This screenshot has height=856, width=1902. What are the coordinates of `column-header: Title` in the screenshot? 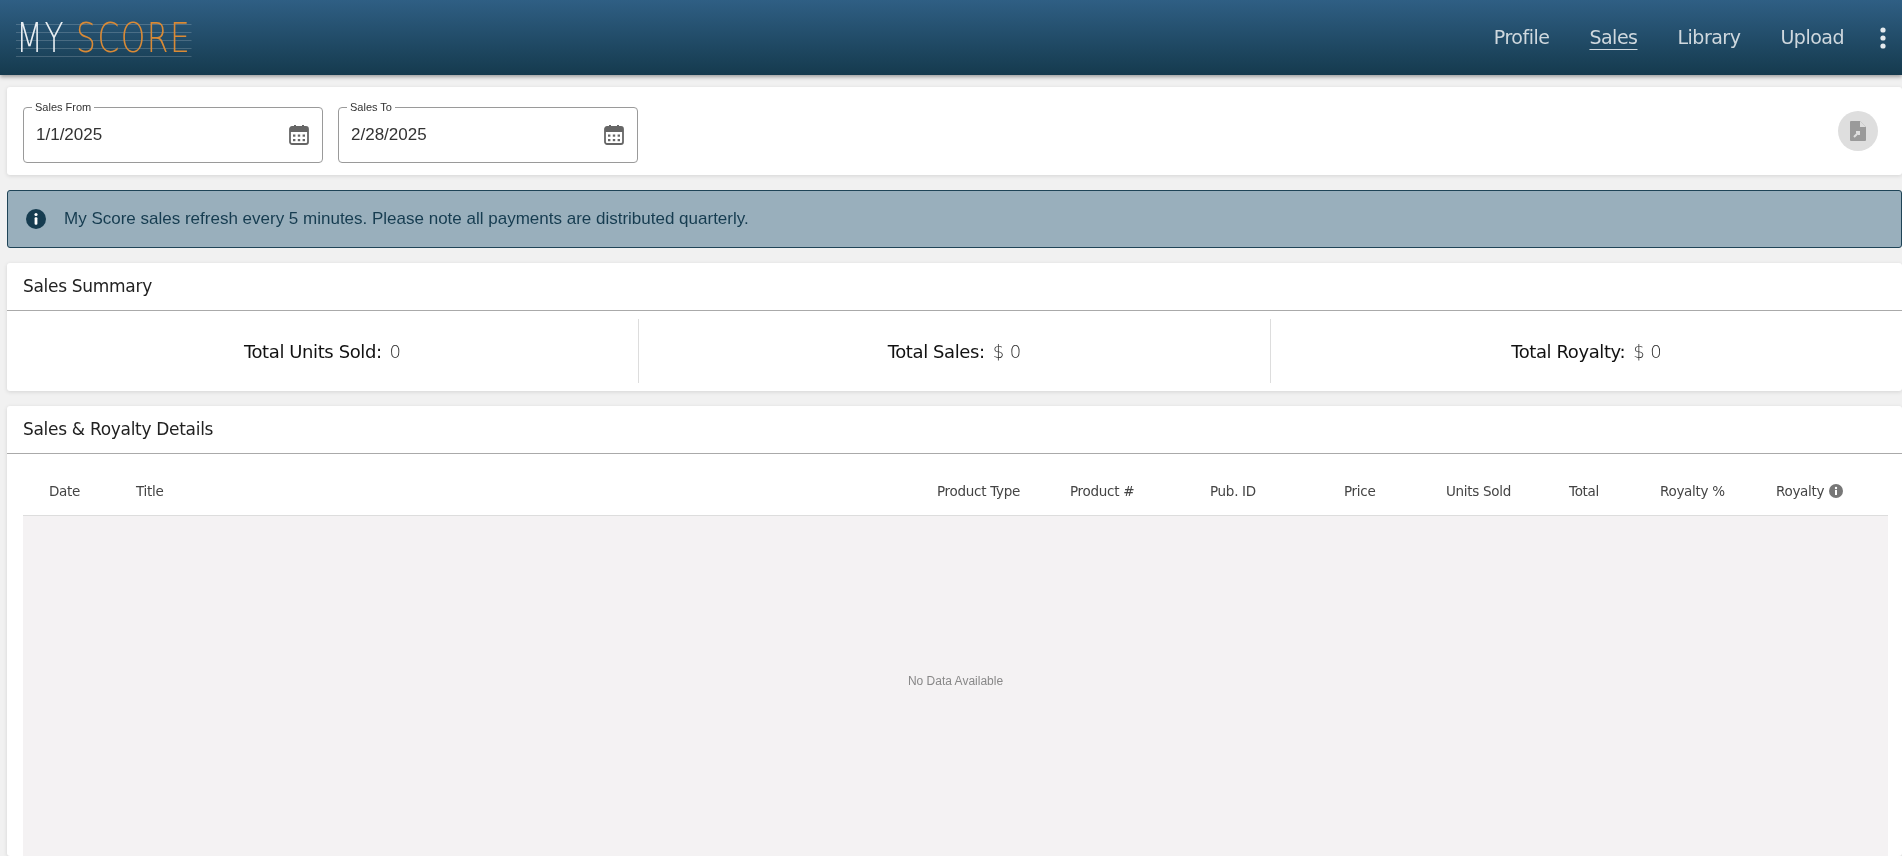 It's located at (150, 491).